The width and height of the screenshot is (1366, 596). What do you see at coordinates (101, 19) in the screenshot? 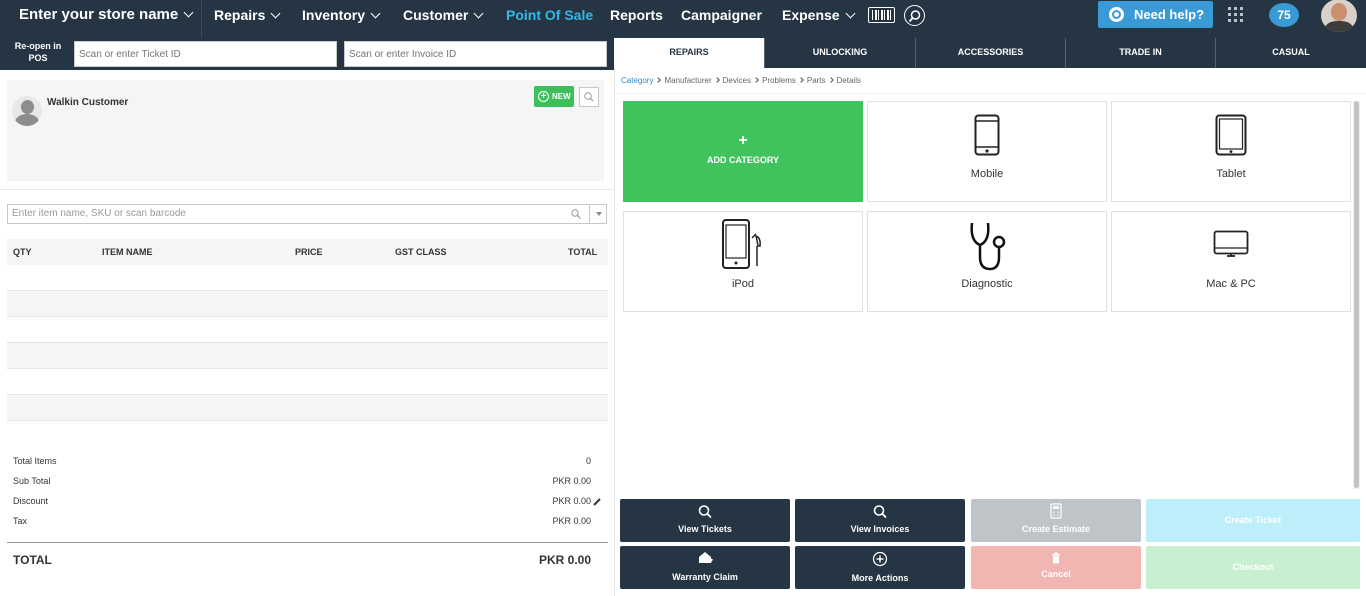
I see `store-selector: Enter your store name` at bounding box center [101, 19].